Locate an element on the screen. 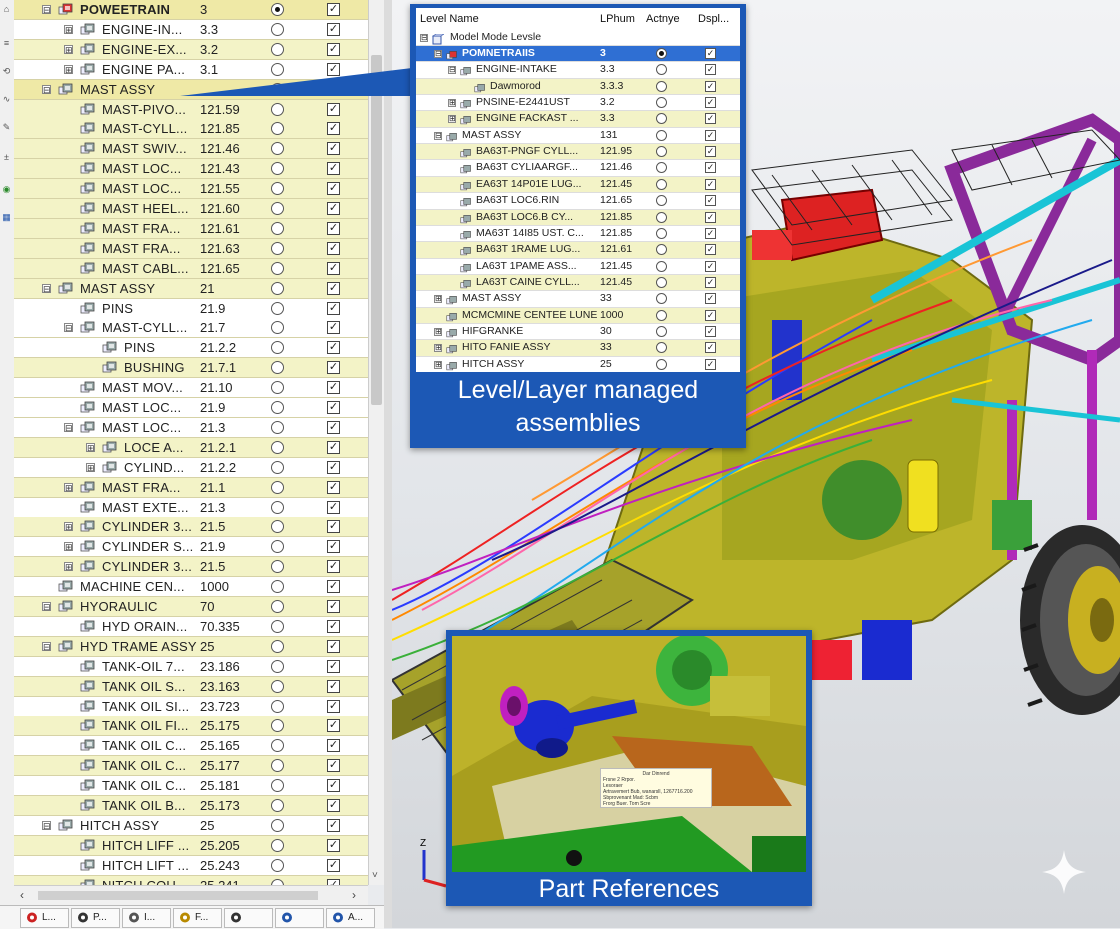 The height and width of the screenshot is (929, 1120). table-row: MCMCMINE CENTEE LUNE 1000 ✓ is located at coordinates (578, 315).